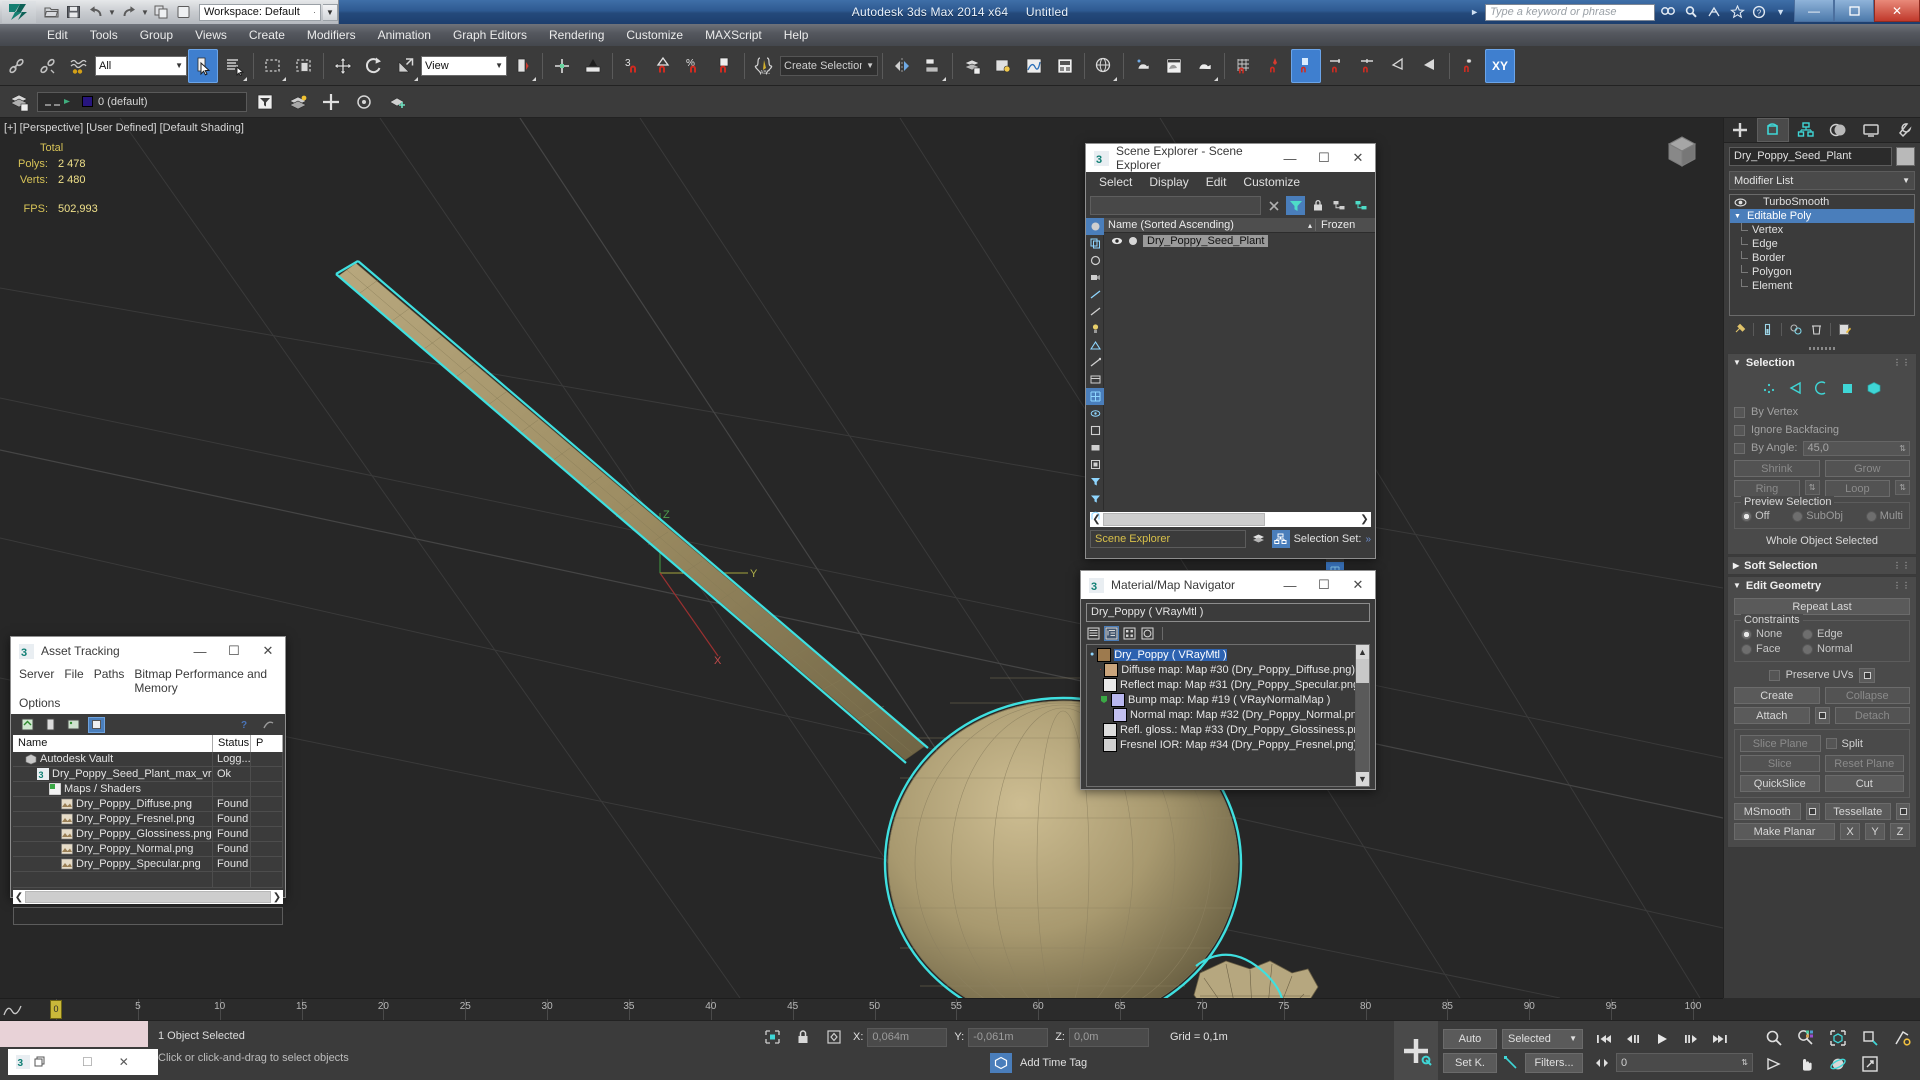  Describe the element at coordinates (1777, 468) in the screenshot. I see `shrink-button: Shrink` at that location.